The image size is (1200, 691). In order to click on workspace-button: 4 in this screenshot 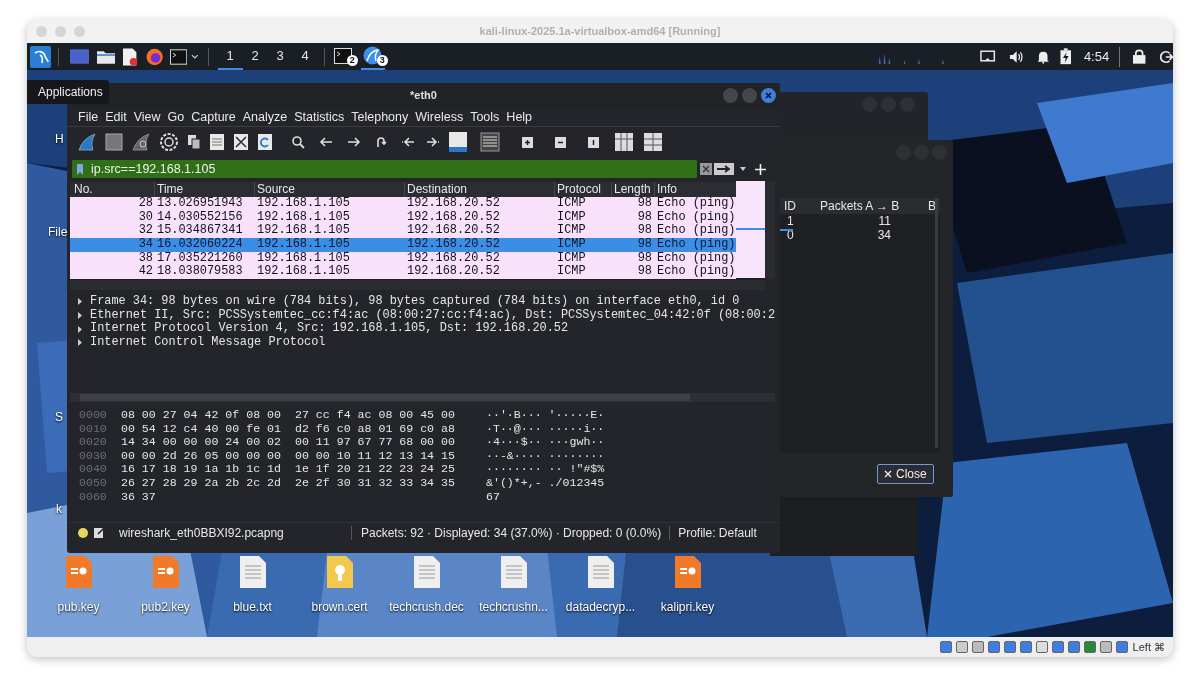, I will do `click(305, 56)`.